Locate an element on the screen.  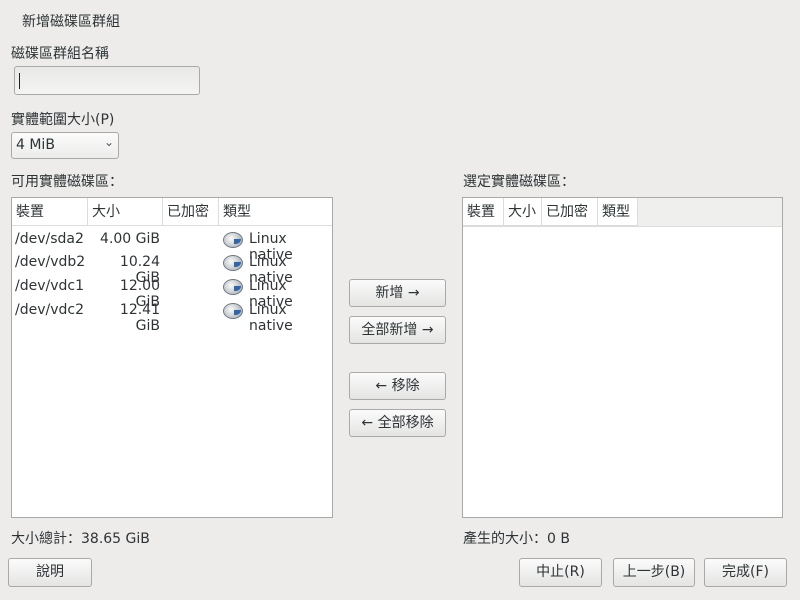
device-cell: /dev/vdc2 is located at coordinates (49, 310).